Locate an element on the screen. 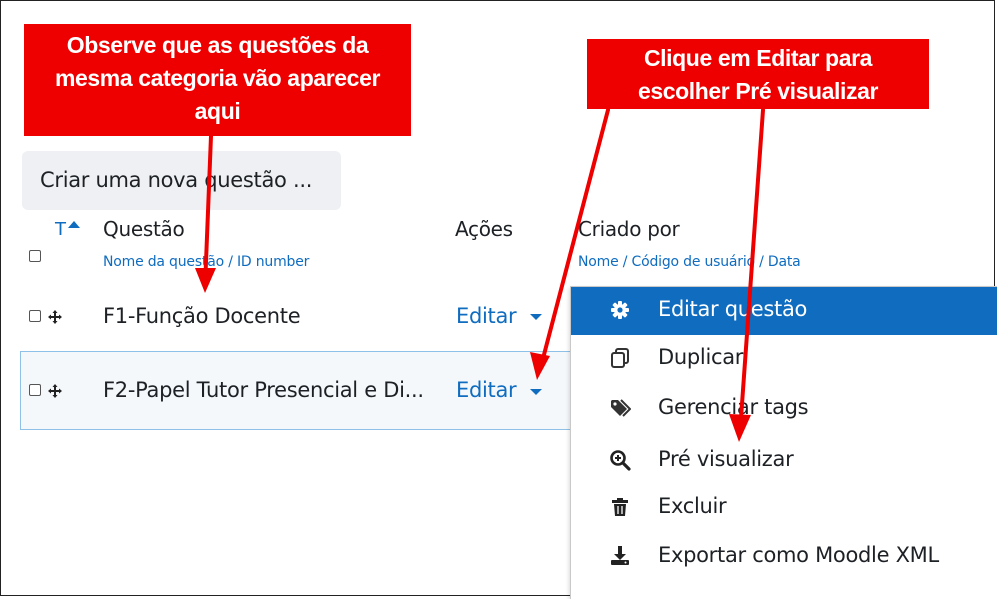  annotation-arrowhead-preview is located at coordinates (740, 428).